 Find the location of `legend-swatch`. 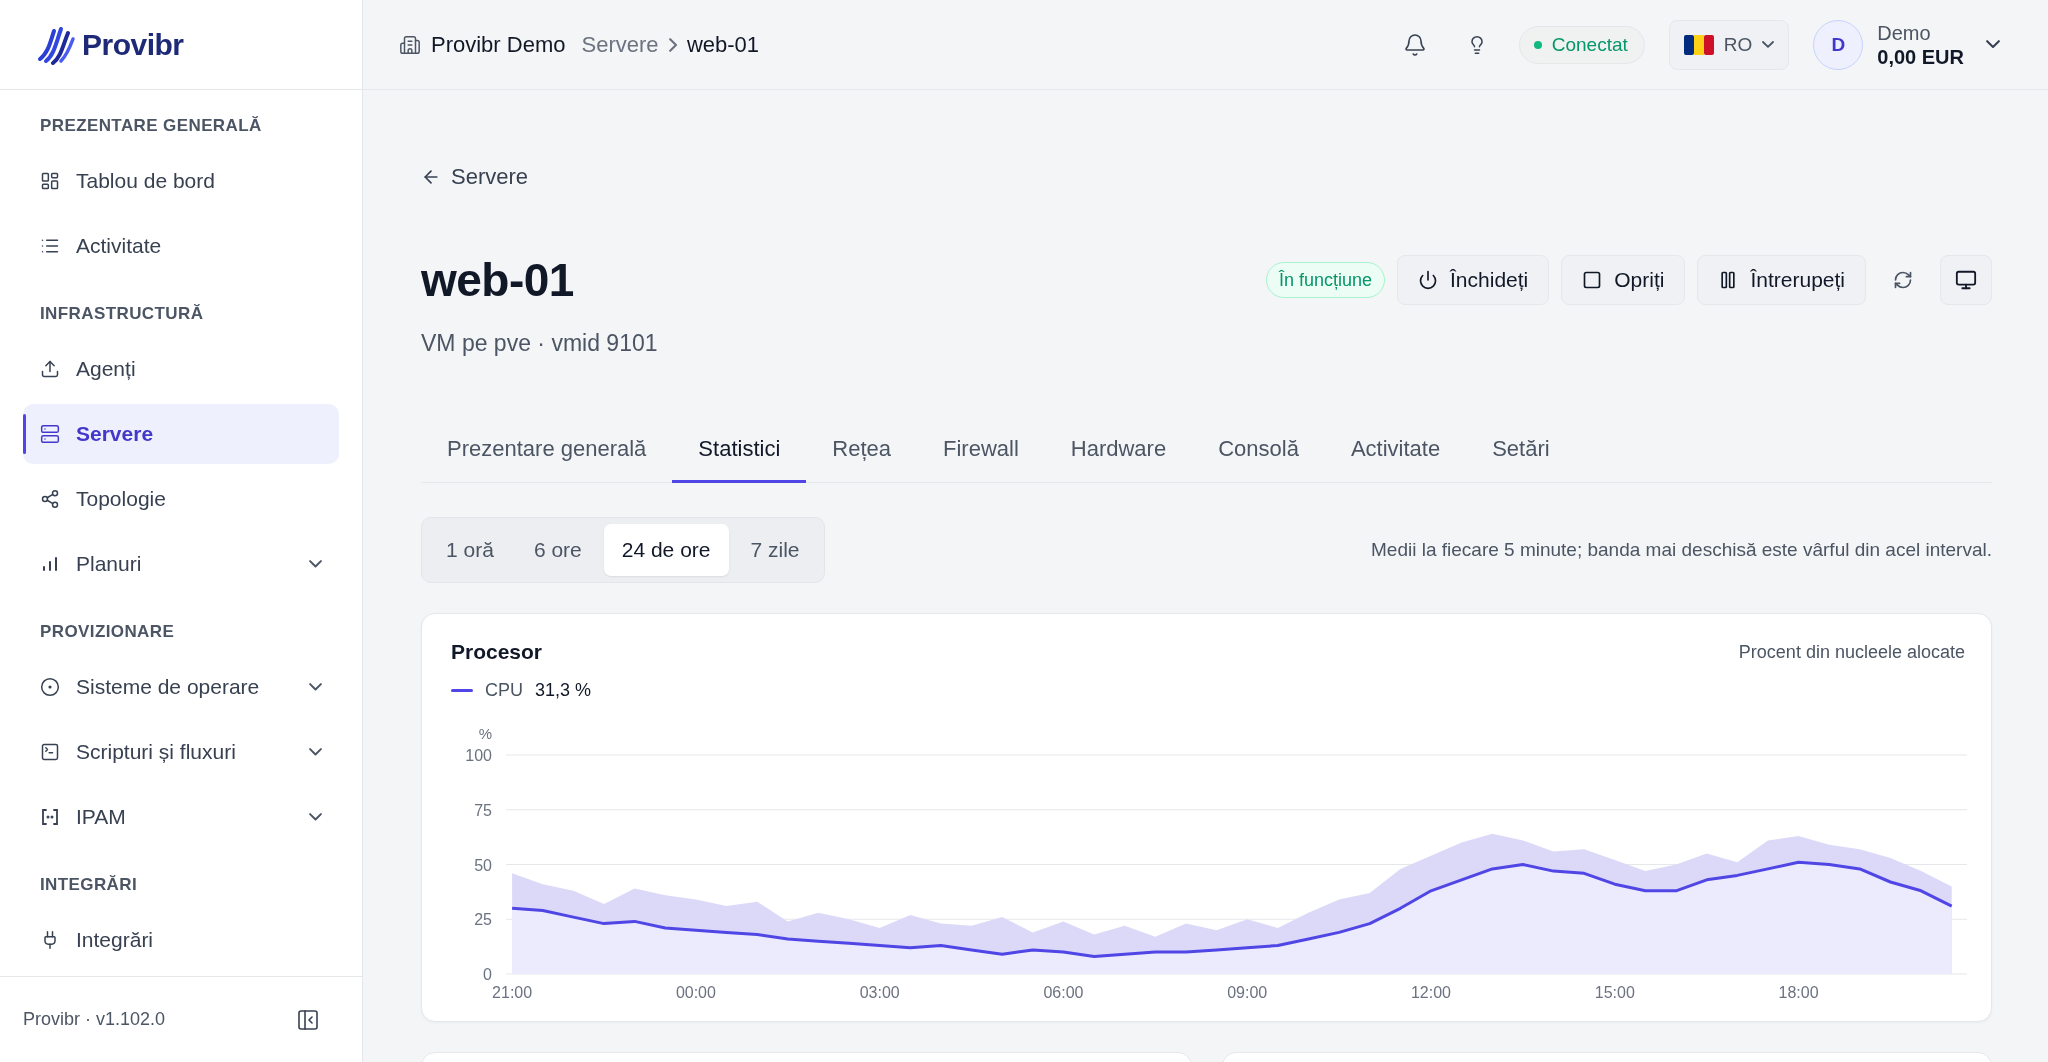

legend-swatch is located at coordinates (462, 690).